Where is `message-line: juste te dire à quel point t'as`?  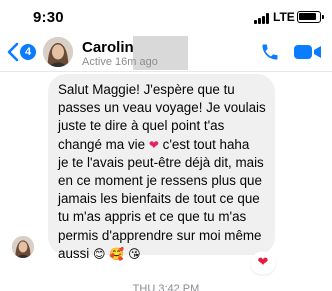 message-line: juste te dire à quel point t'as is located at coordinates (141, 126).